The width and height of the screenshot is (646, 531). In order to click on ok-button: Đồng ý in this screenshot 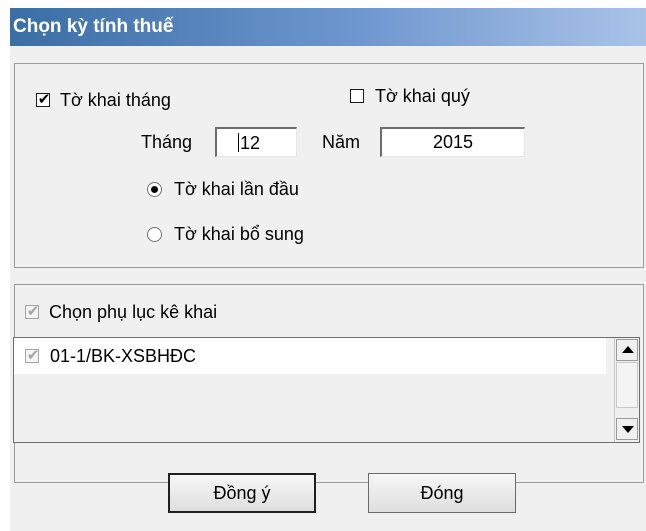, I will do `click(242, 493)`.